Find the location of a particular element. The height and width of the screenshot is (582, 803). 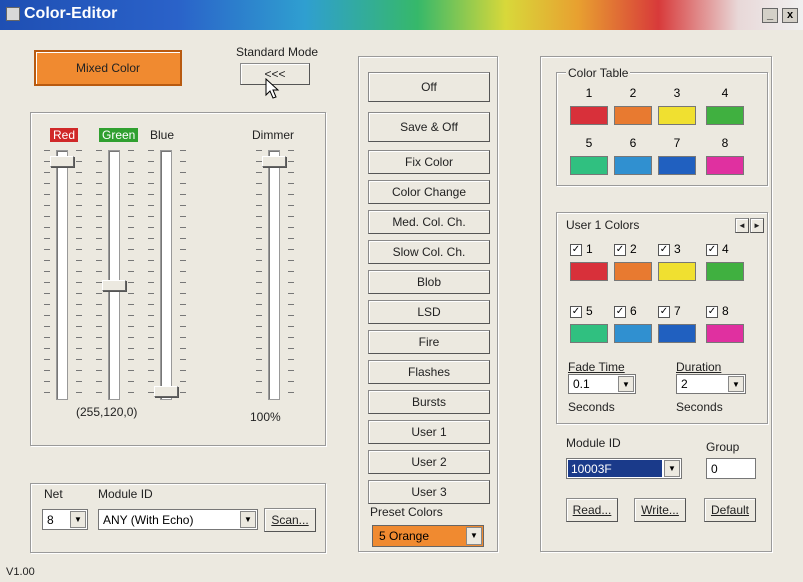

mixed-color-button: Mixed Color is located at coordinates (108, 68).